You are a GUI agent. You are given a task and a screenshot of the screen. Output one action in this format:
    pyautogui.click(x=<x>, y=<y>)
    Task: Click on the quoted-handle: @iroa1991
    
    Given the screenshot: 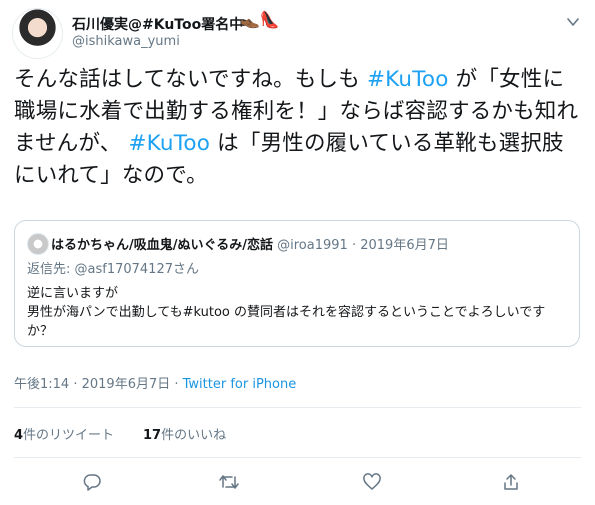 What is the action you would take?
    pyautogui.click(x=312, y=245)
    